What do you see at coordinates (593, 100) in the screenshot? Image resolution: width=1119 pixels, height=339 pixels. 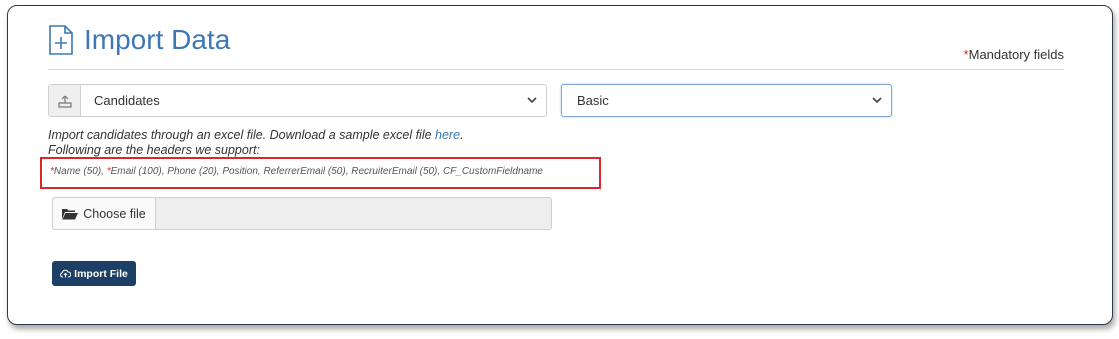 I see `template-type-value: Basic` at bounding box center [593, 100].